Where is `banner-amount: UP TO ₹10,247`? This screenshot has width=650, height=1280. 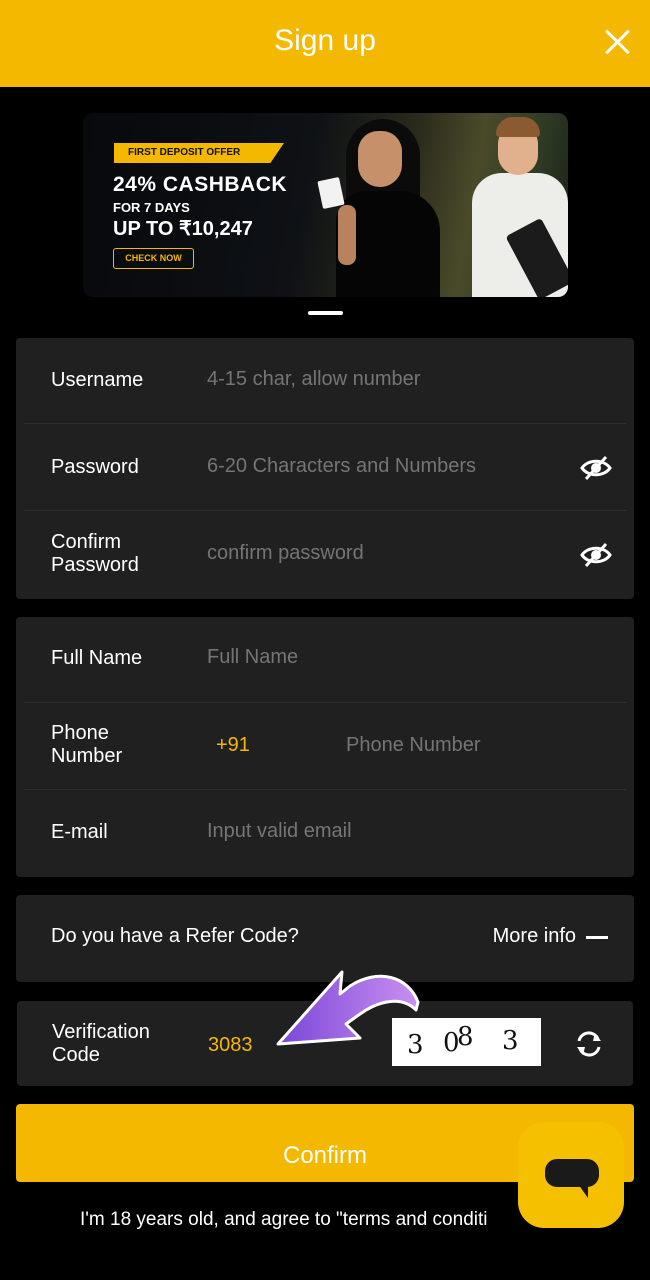
banner-amount: UP TO ₹10,247 is located at coordinates (183, 229).